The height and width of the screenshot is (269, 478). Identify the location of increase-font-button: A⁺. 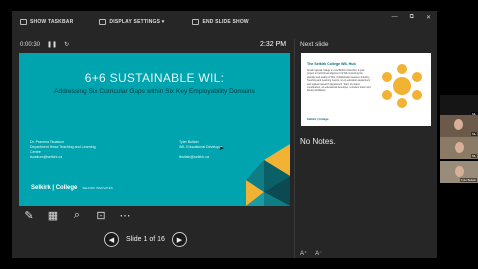
(303, 253).